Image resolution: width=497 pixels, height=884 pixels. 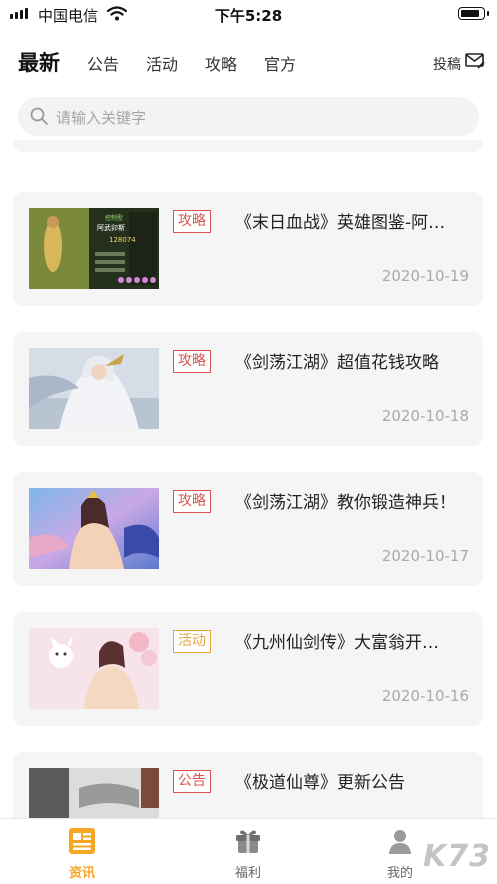 What do you see at coordinates (400, 842) in the screenshot?
I see `person-icon` at bounding box center [400, 842].